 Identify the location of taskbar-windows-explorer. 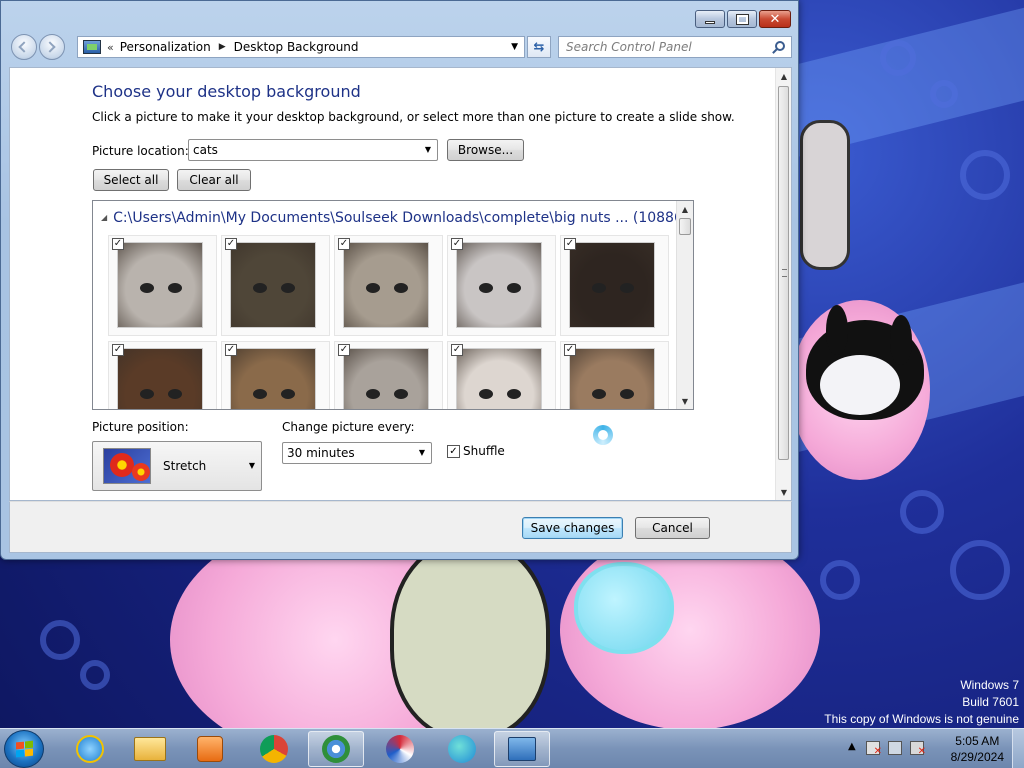
(150, 749).